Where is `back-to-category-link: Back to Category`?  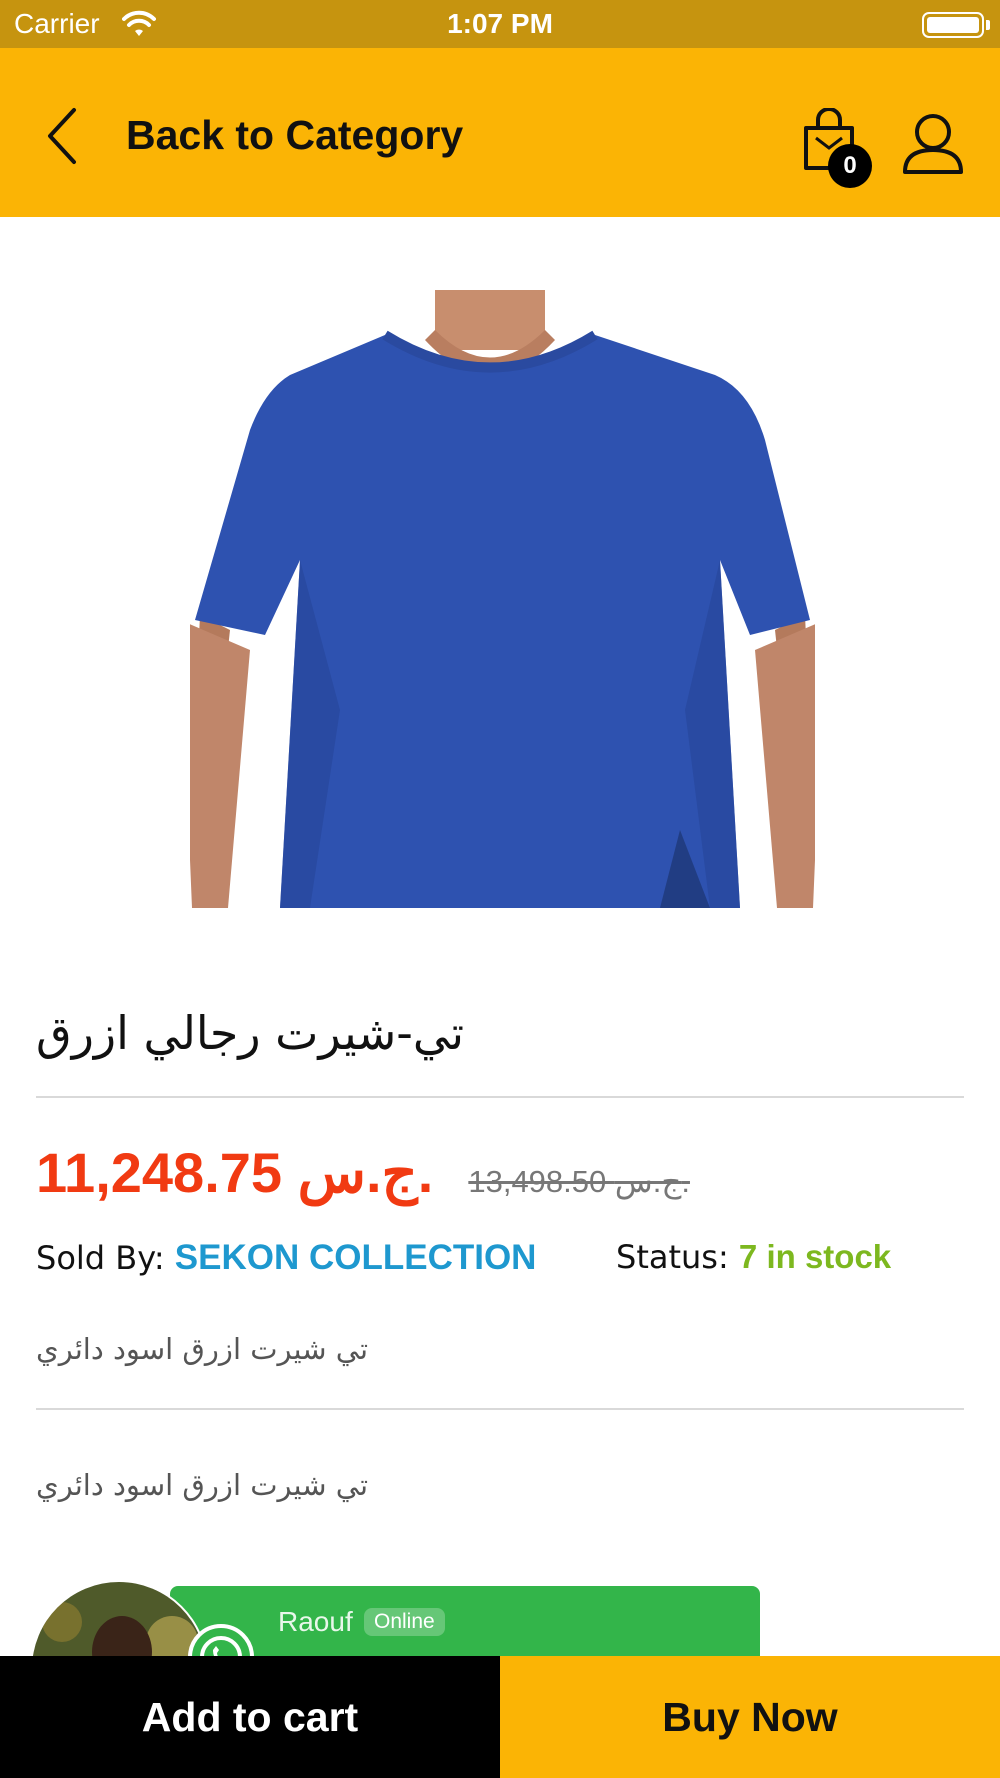
back-to-category-link: Back to Category is located at coordinates (294, 135).